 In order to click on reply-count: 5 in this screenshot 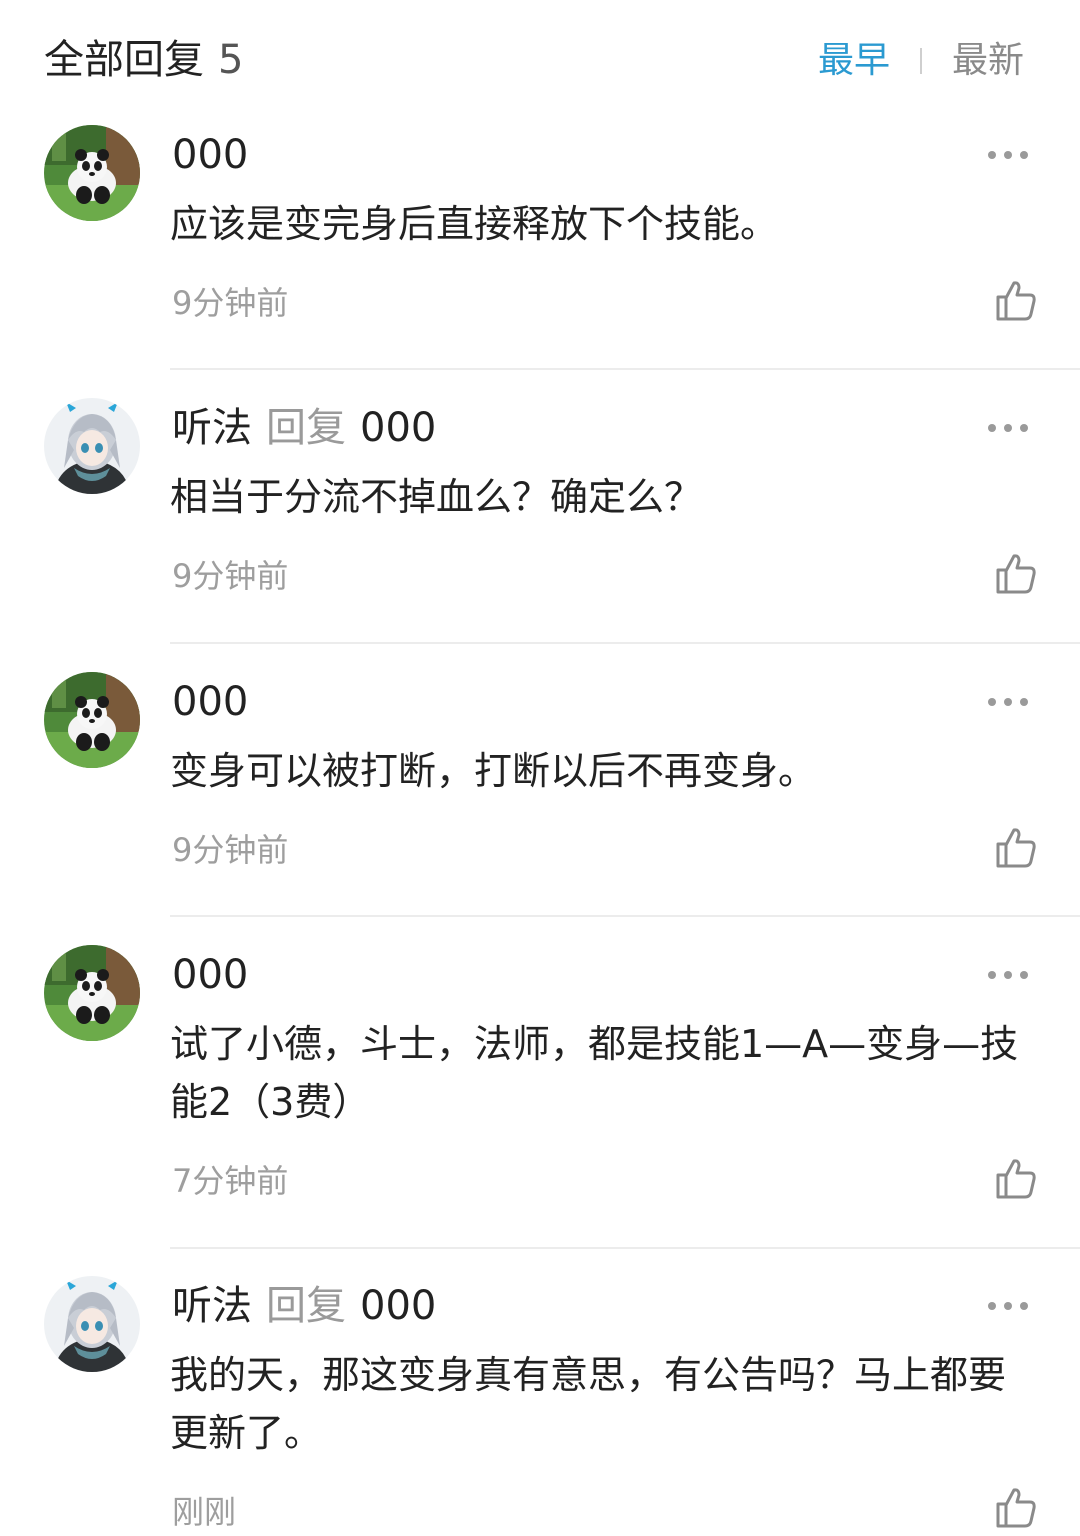, I will do `click(231, 60)`.